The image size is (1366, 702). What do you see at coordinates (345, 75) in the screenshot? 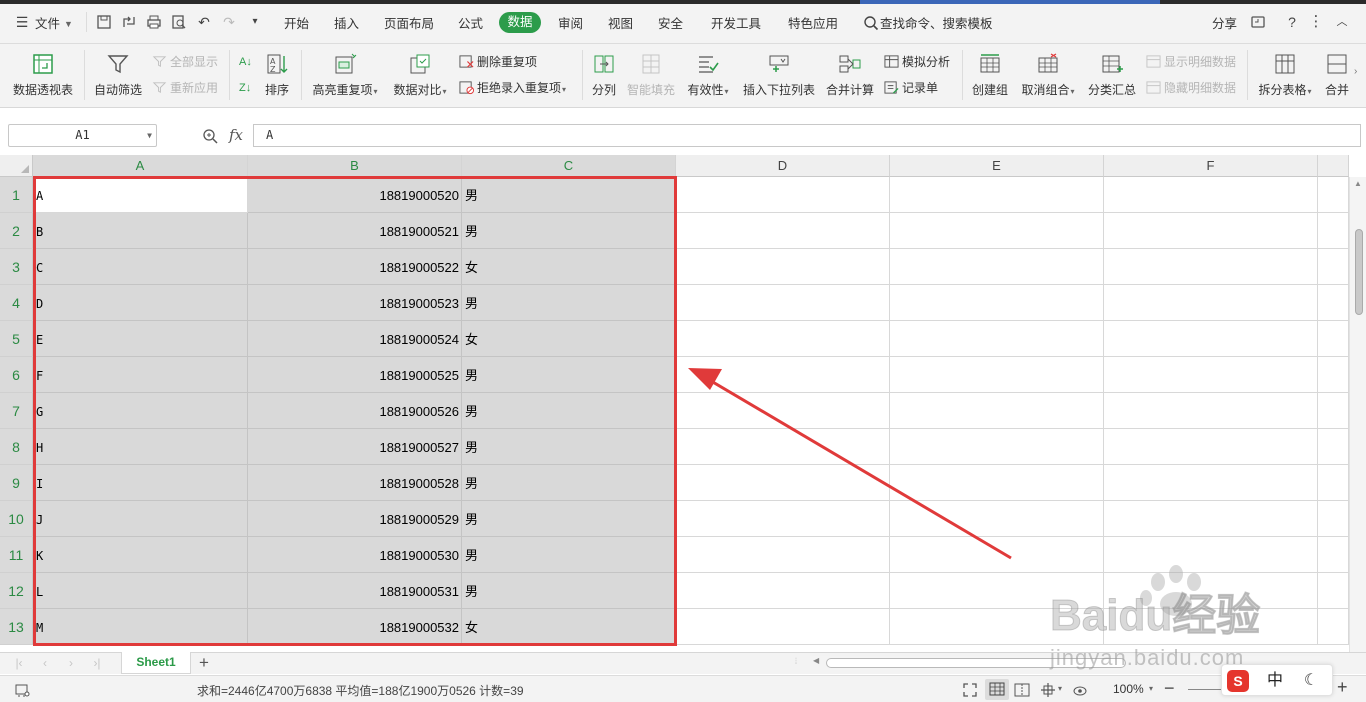
I see `highlight-duplicates-button: 高亮重复项▾` at bounding box center [345, 75].